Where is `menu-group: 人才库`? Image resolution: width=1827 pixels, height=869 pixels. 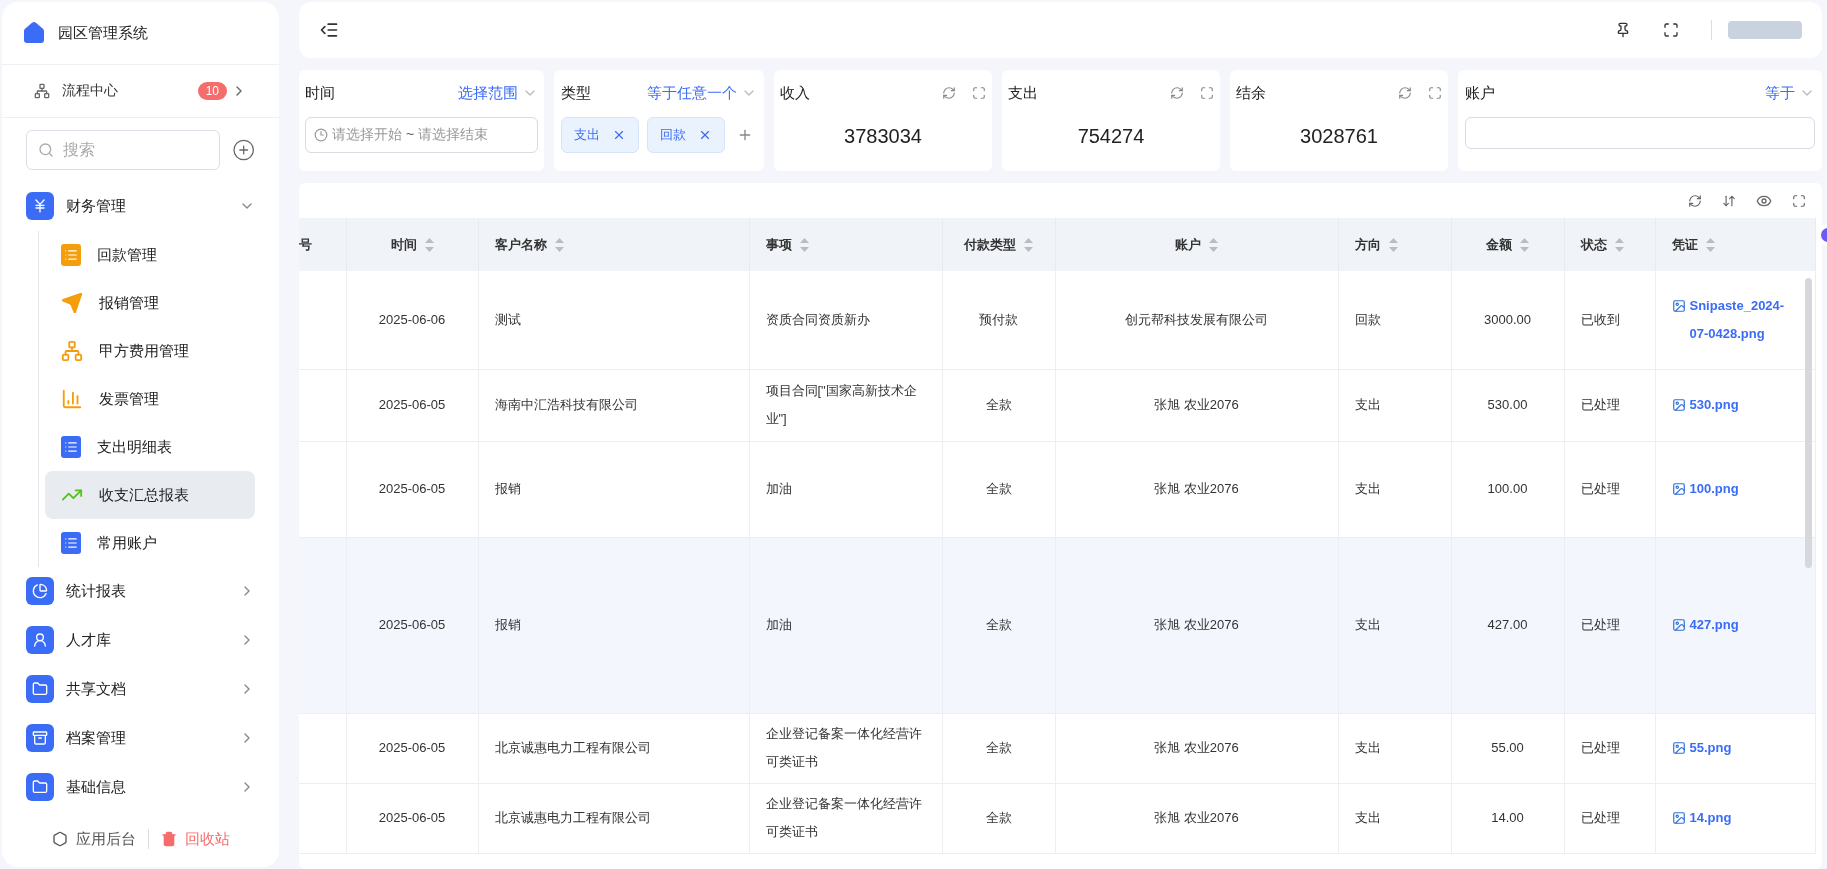 menu-group: 人才库 is located at coordinates (140, 640).